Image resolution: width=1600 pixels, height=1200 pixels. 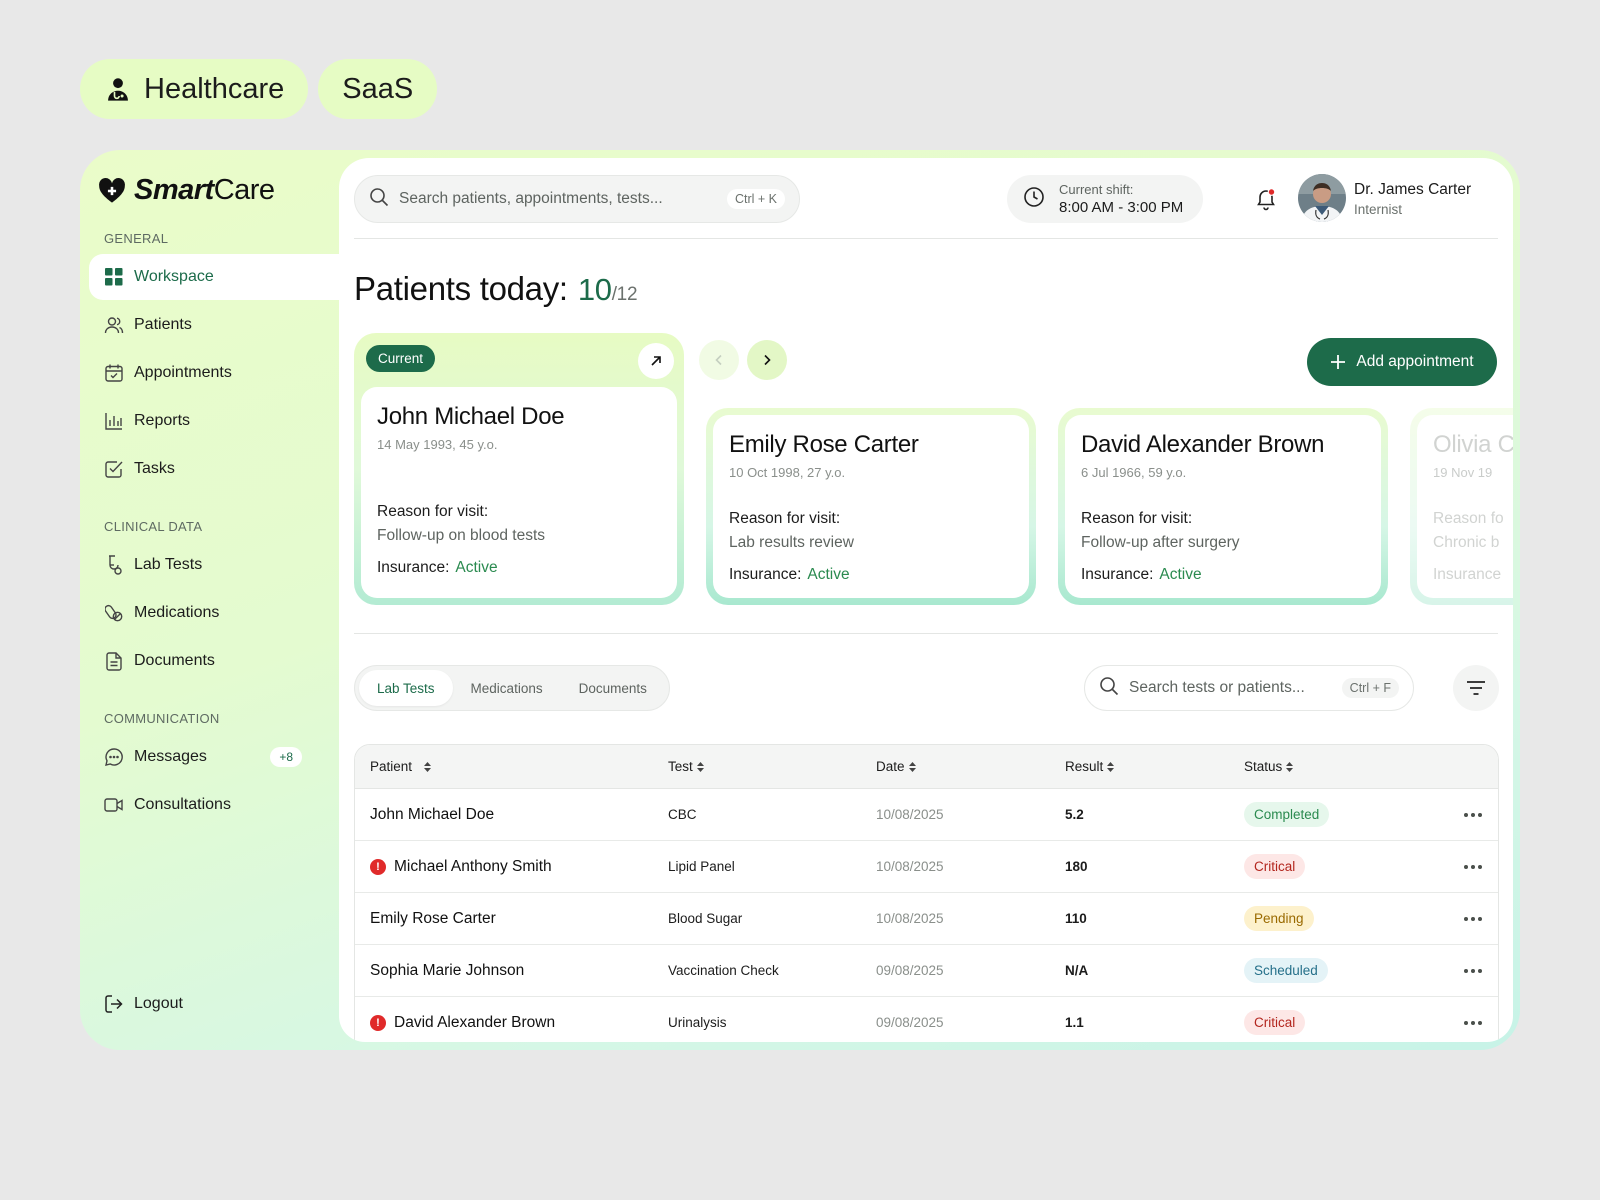 I want to click on col-label: Date, so click(x=890, y=766).